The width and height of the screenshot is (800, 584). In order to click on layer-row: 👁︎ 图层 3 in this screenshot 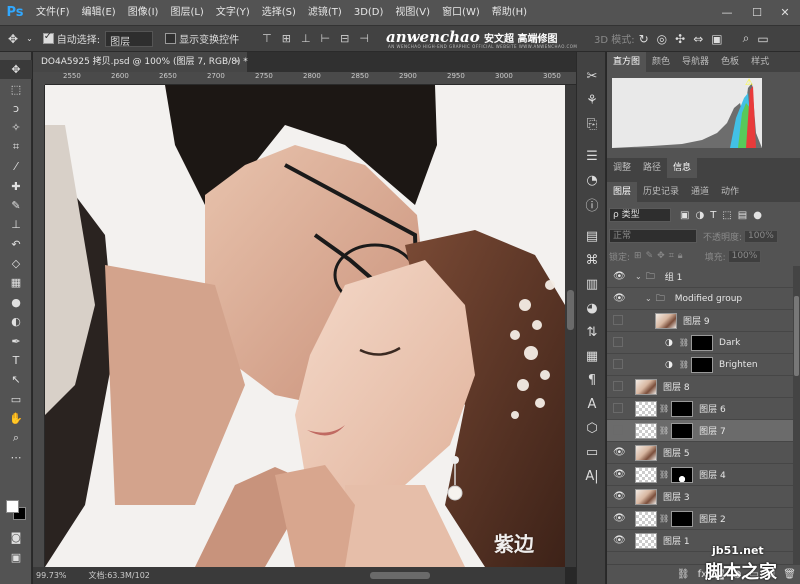, I will do `click(700, 497)`.